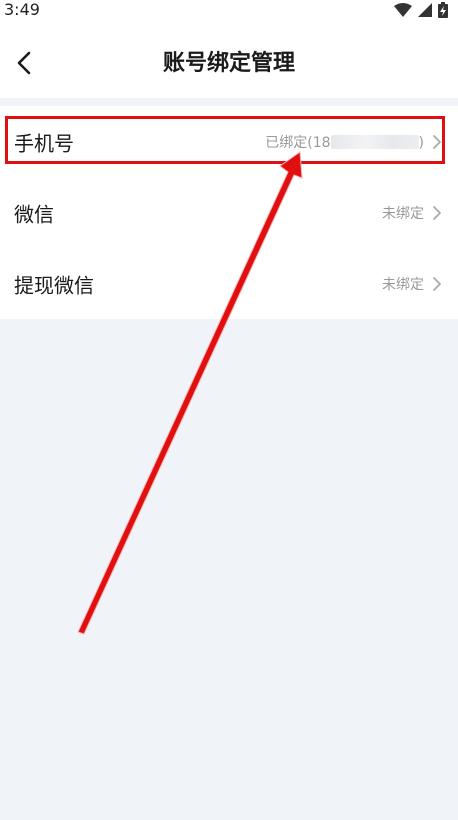 The height and width of the screenshot is (820, 458). Describe the element at coordinates (421, 142) in the screenshot. I see `phone-status-suffix: )` at that location.